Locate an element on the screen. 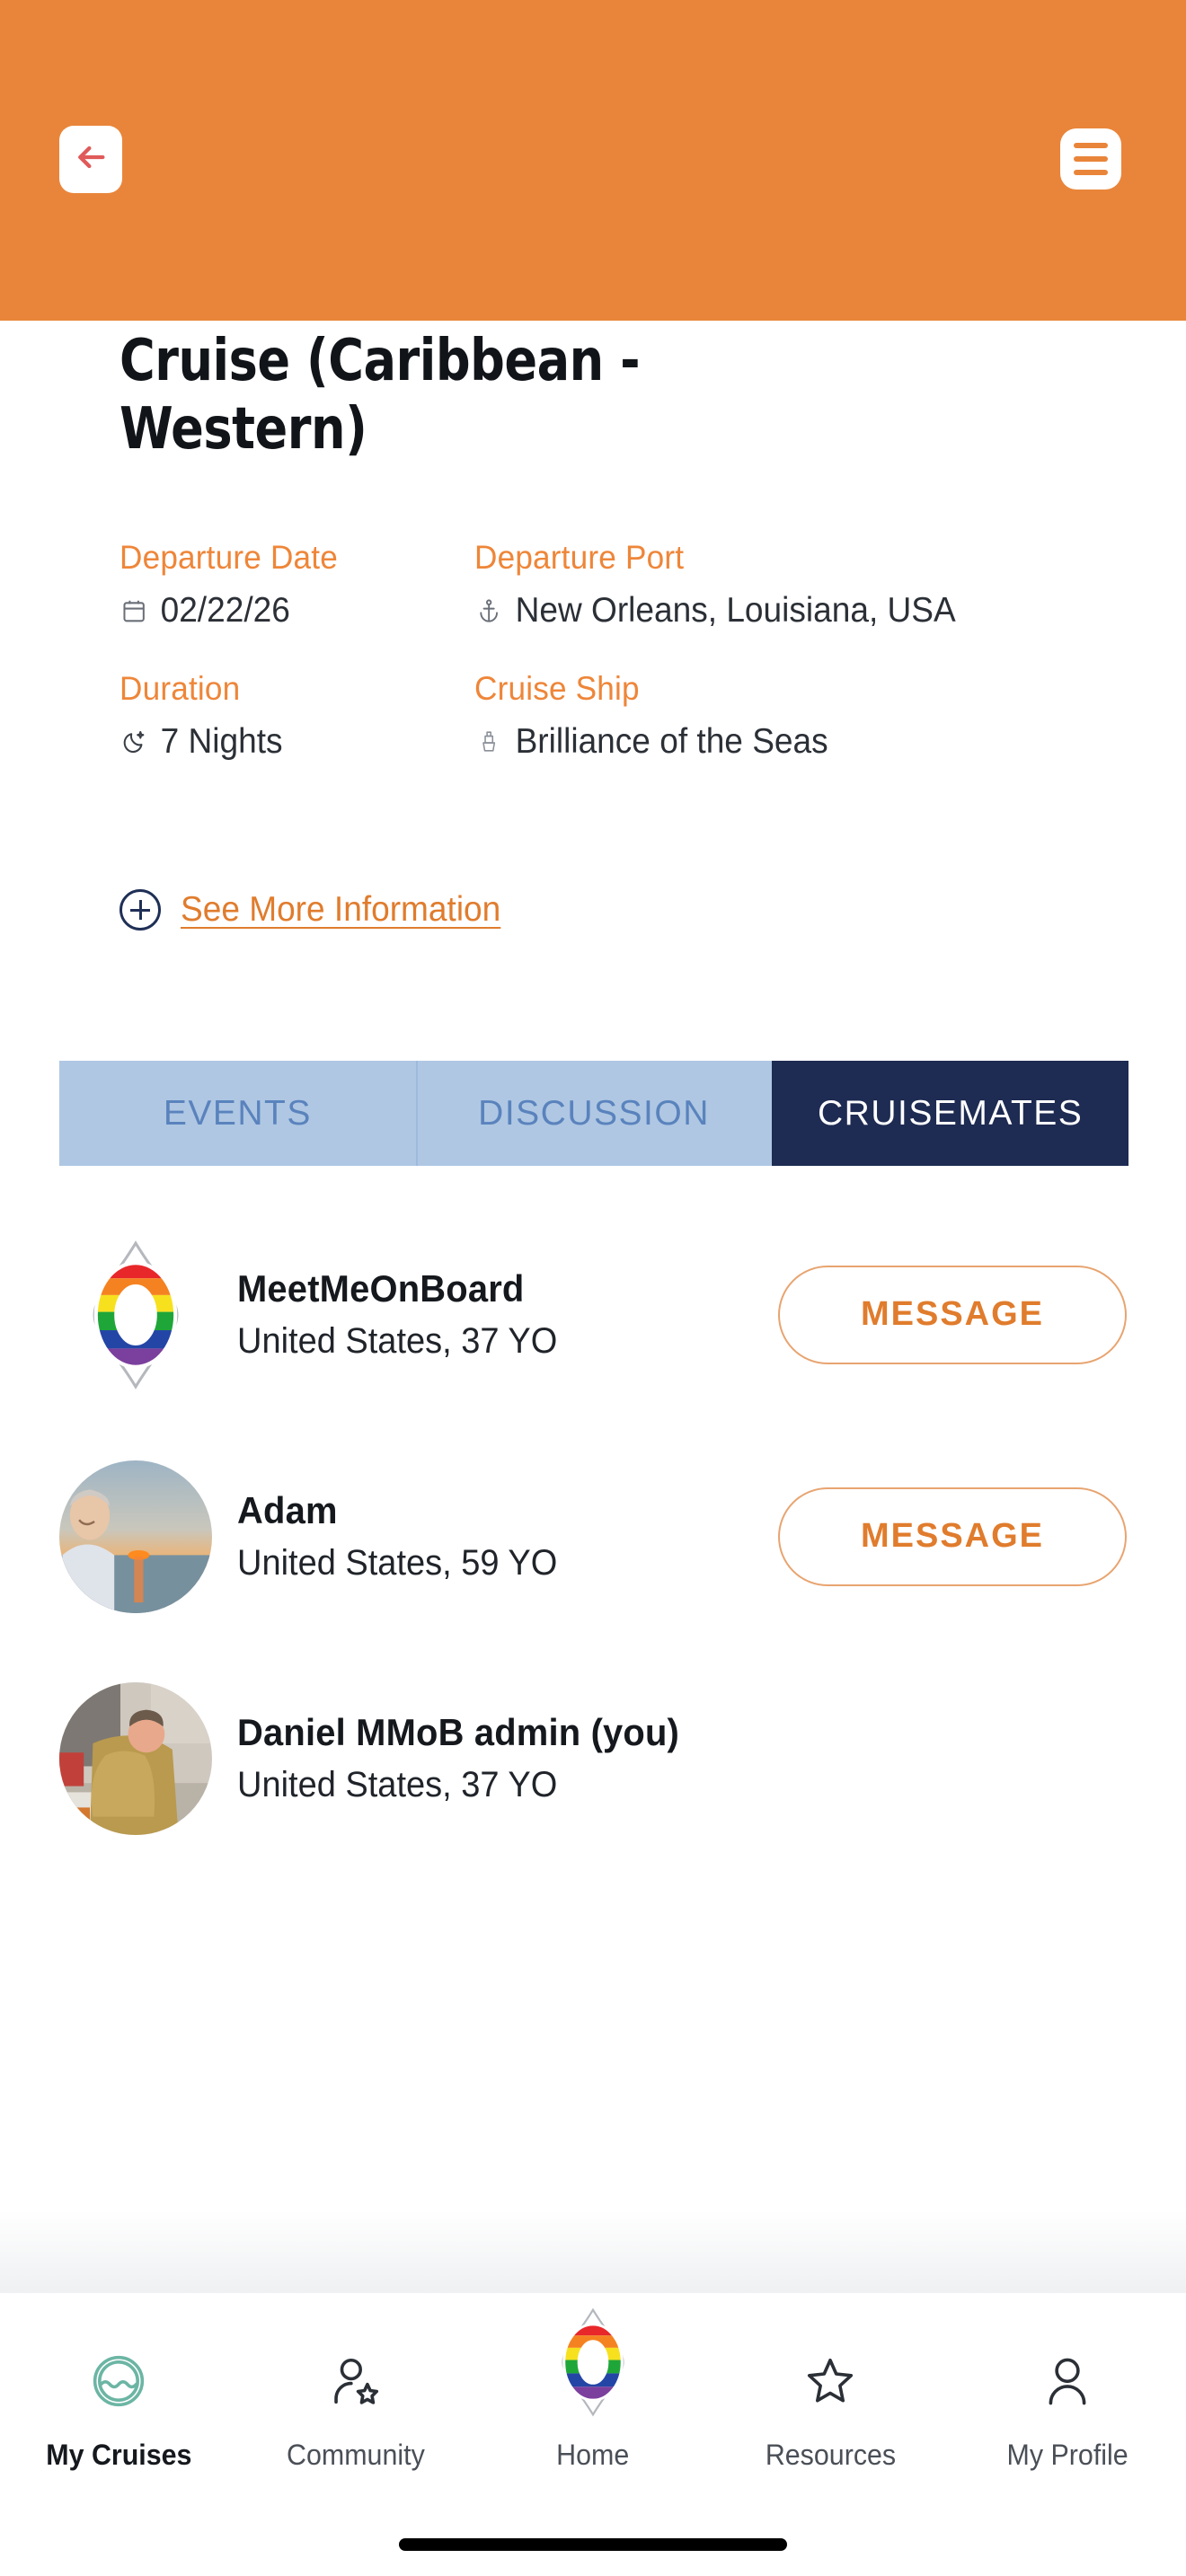  indoor-portrait-photo is located at coordinates (135, 1758).